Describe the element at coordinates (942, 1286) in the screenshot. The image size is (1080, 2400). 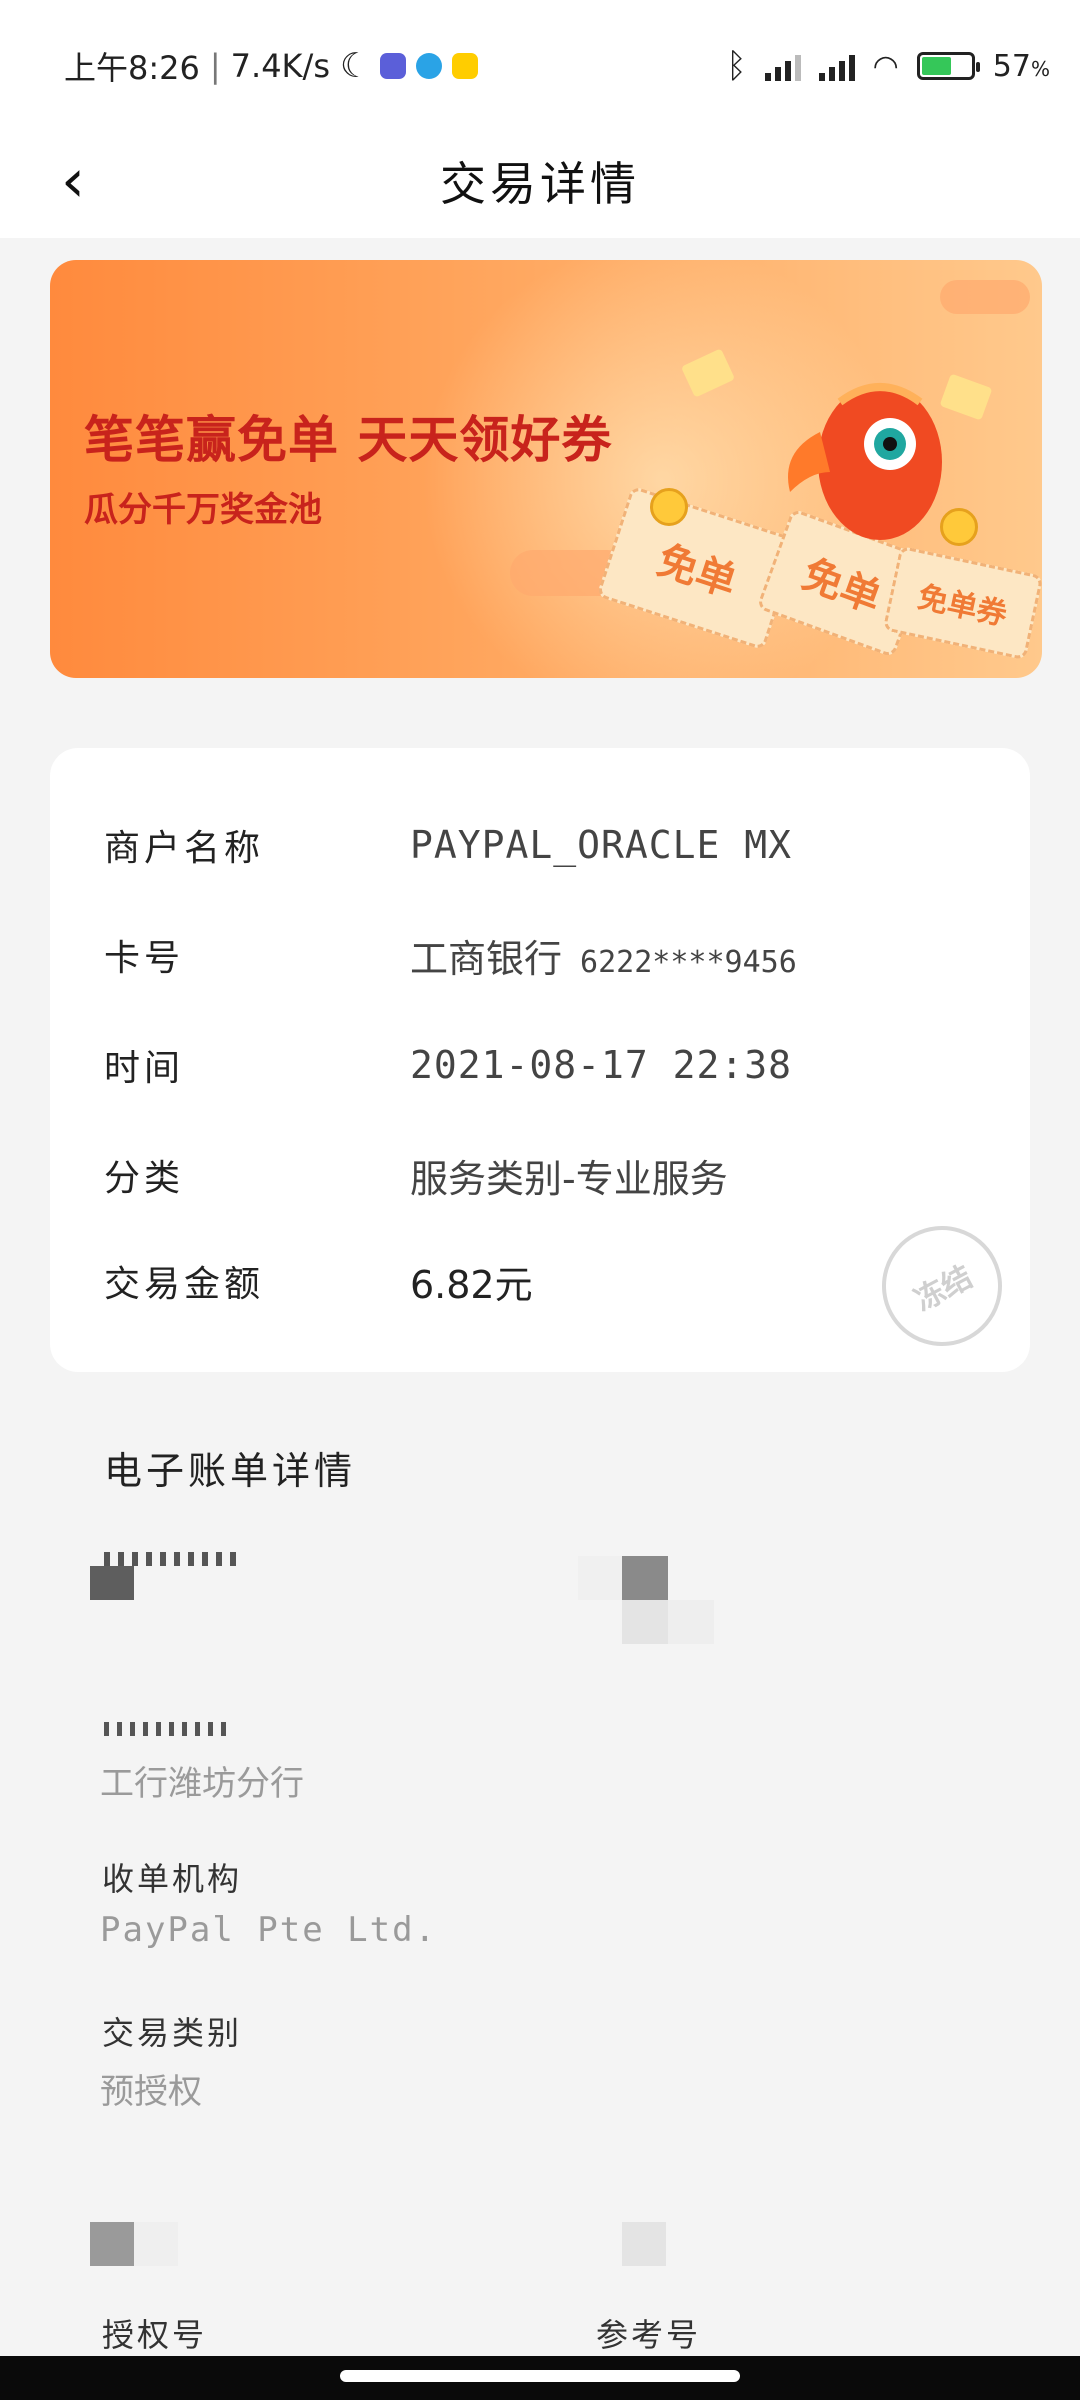
I see `frozen-stamp: 冻结` at that location.